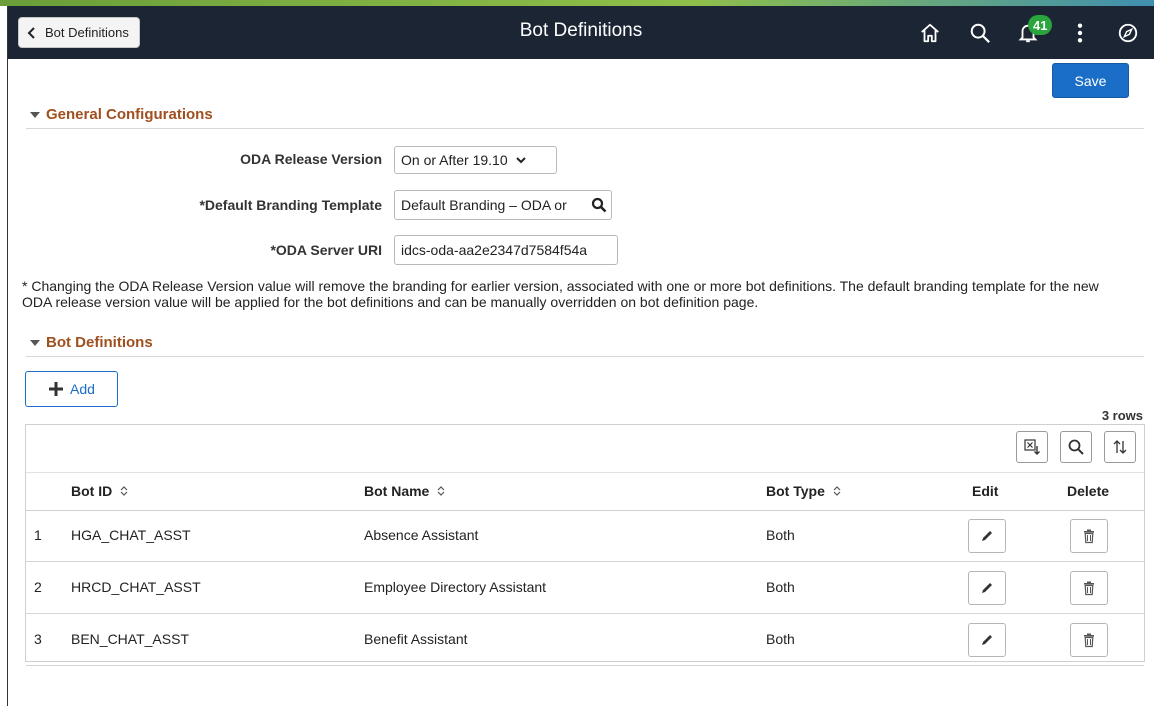 The image size is (1154, 706). I want to click on oda-server-uri-label: *ODA Server URI, so click(326, 250).